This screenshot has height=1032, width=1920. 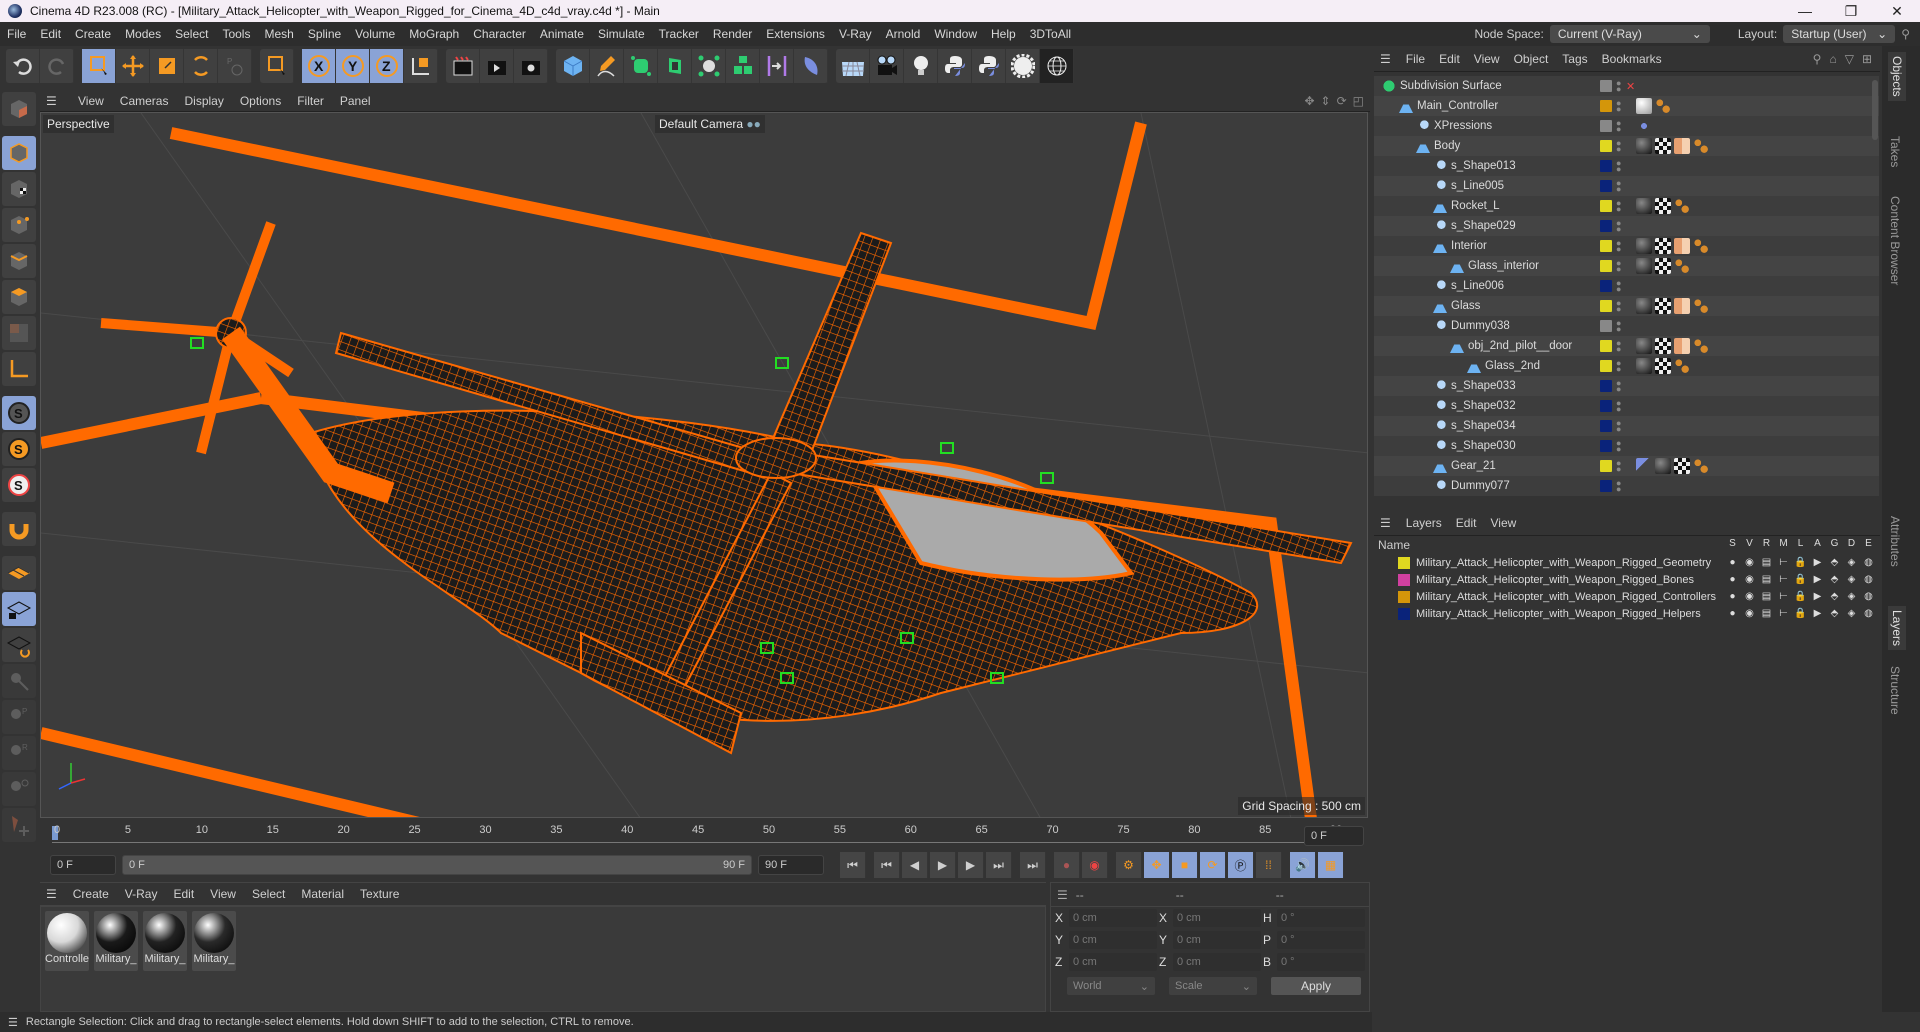 What do you see at coordinates (1817, 613) in the screenshot?
I see `layer-flag-a-toggle: ▶` at bounding box center [1817, 613].